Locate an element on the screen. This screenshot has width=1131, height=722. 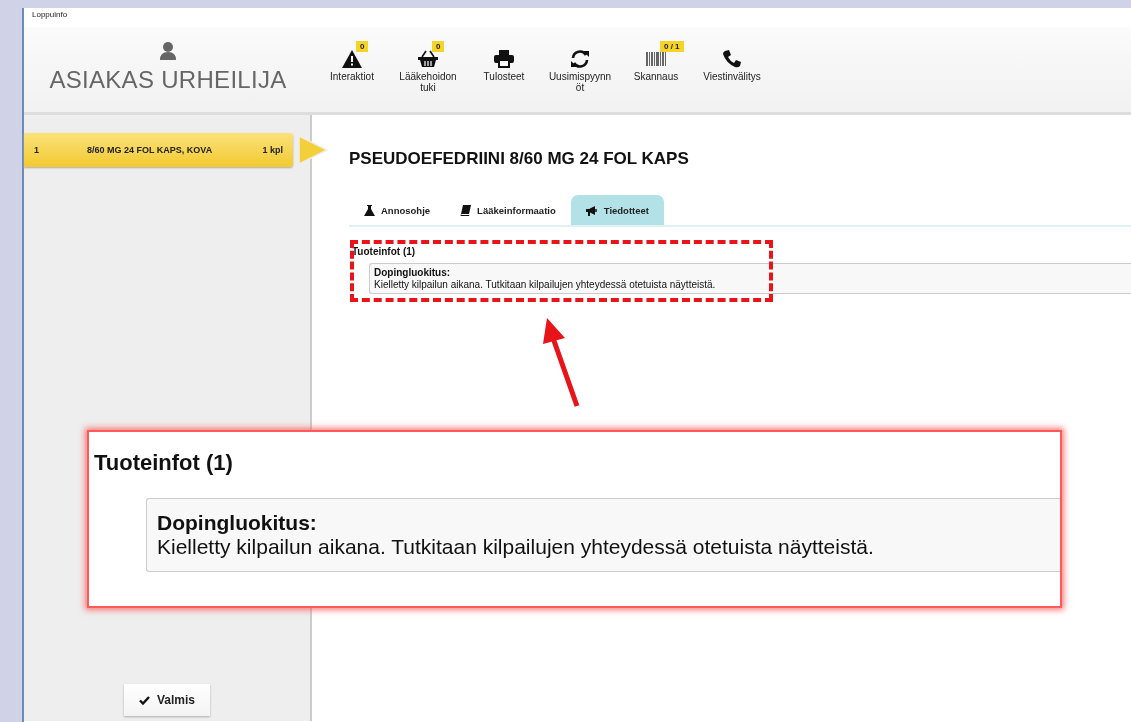
product-title: PSEUDOEFEDRIINI 8/60 MG 24 FOL KAPS is located at coordinates (519, 159).